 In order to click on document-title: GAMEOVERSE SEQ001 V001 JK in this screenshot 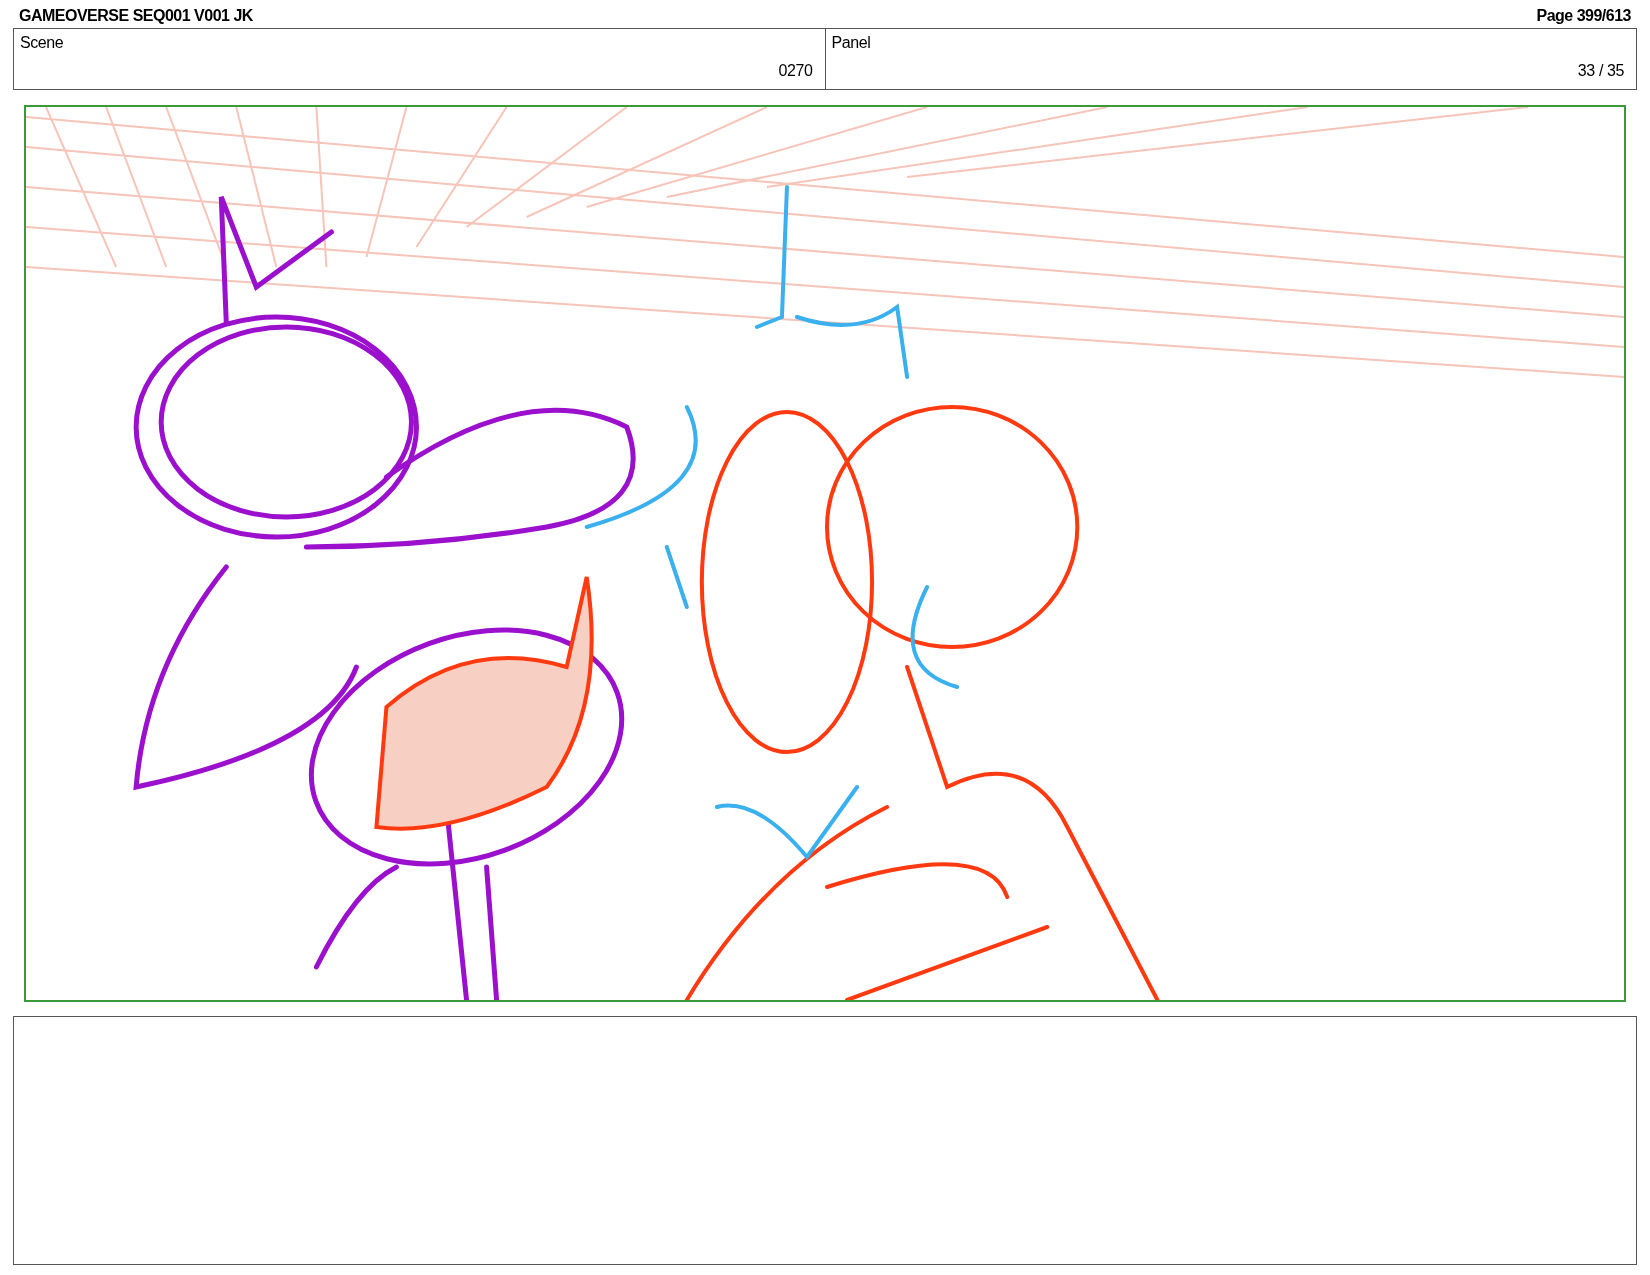, I will do `click(136, 16)`.